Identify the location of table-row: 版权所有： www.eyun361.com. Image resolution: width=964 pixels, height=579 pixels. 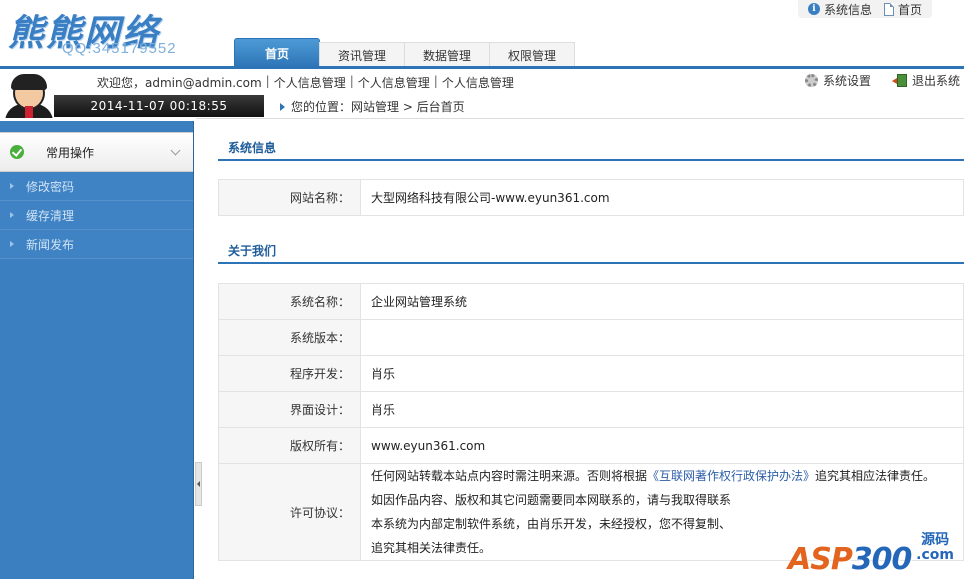
(591, 445).